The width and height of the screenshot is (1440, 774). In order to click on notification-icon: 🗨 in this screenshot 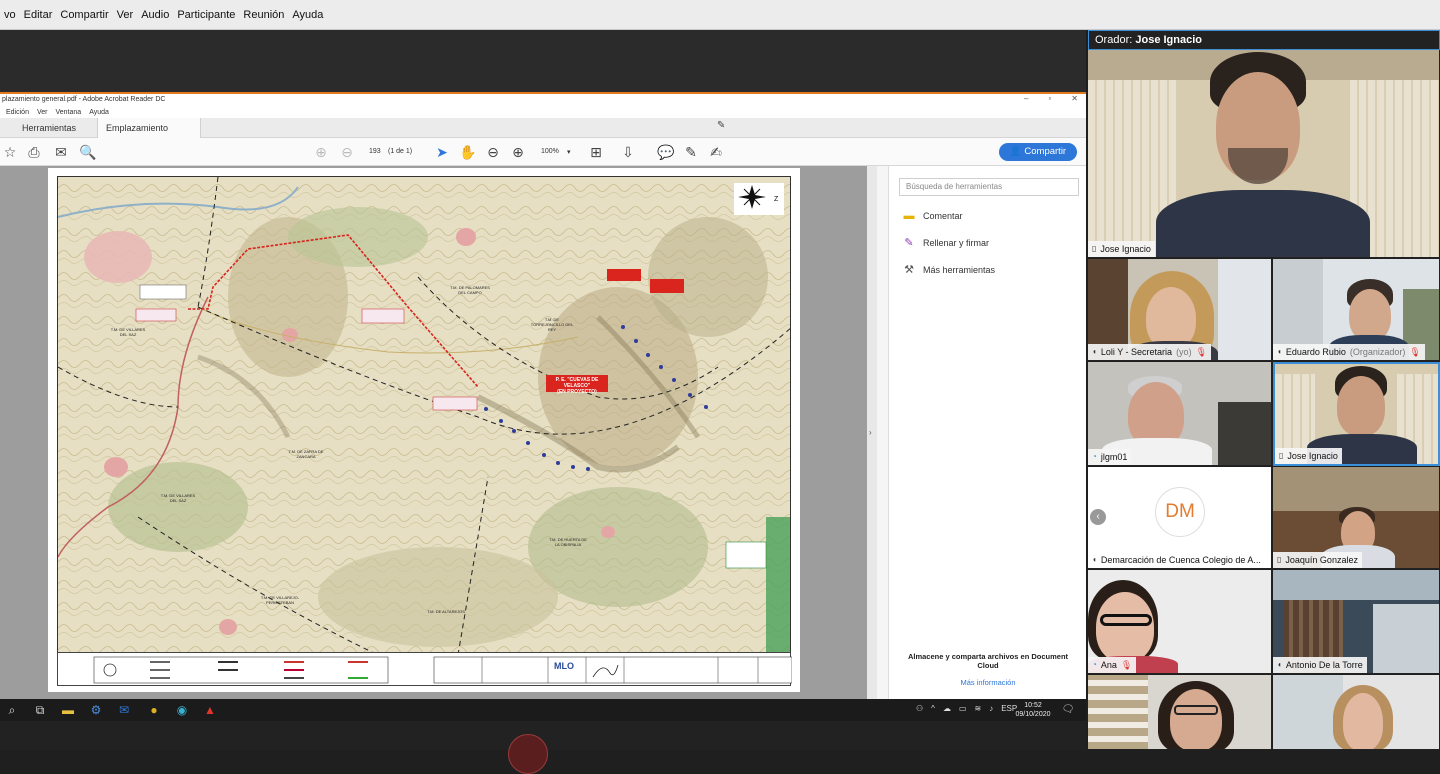, I will do `click(1068, 710)`.